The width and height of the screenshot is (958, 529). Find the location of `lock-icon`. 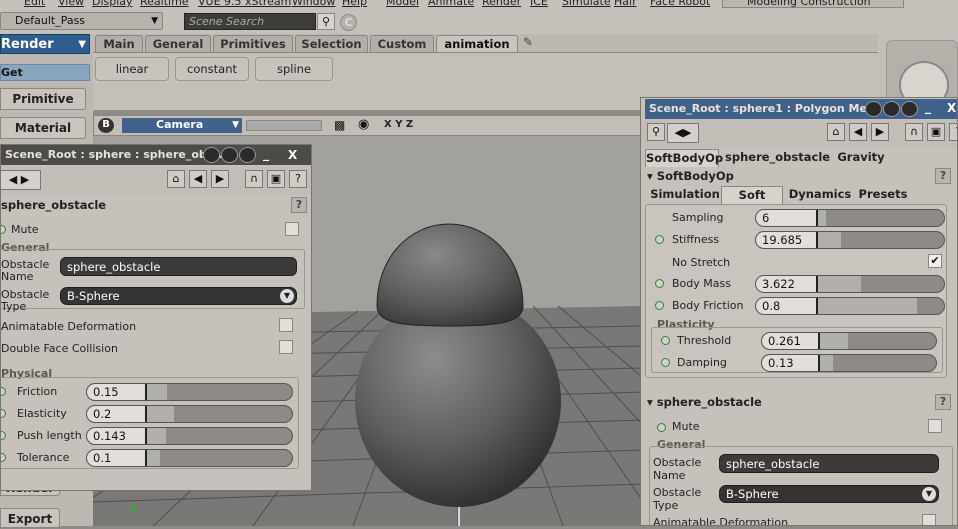

lock-icon is located at coordinates (891, 109).